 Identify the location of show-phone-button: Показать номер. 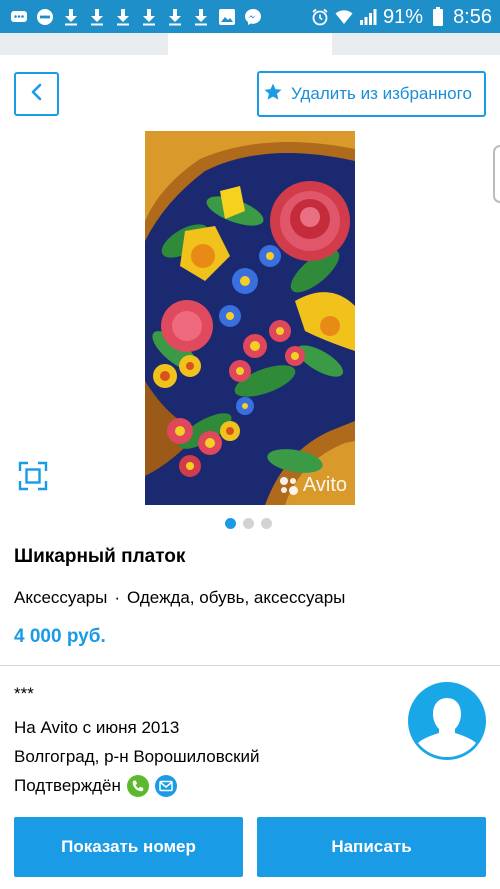
(128, 847).